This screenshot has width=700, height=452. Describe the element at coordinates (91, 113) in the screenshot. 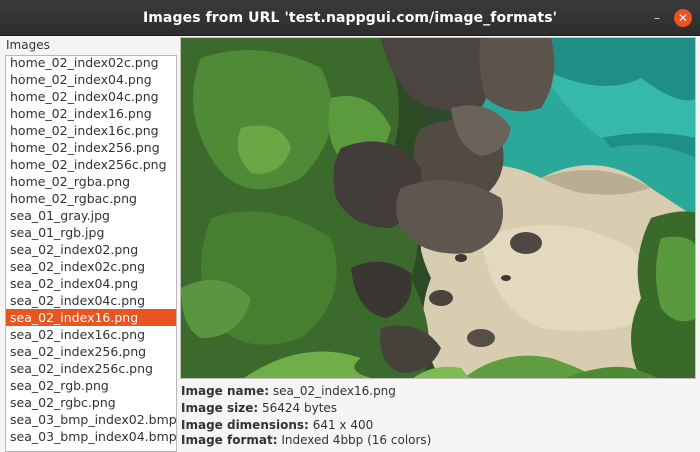

I see `list-item: home_02_index16.png` at that location.